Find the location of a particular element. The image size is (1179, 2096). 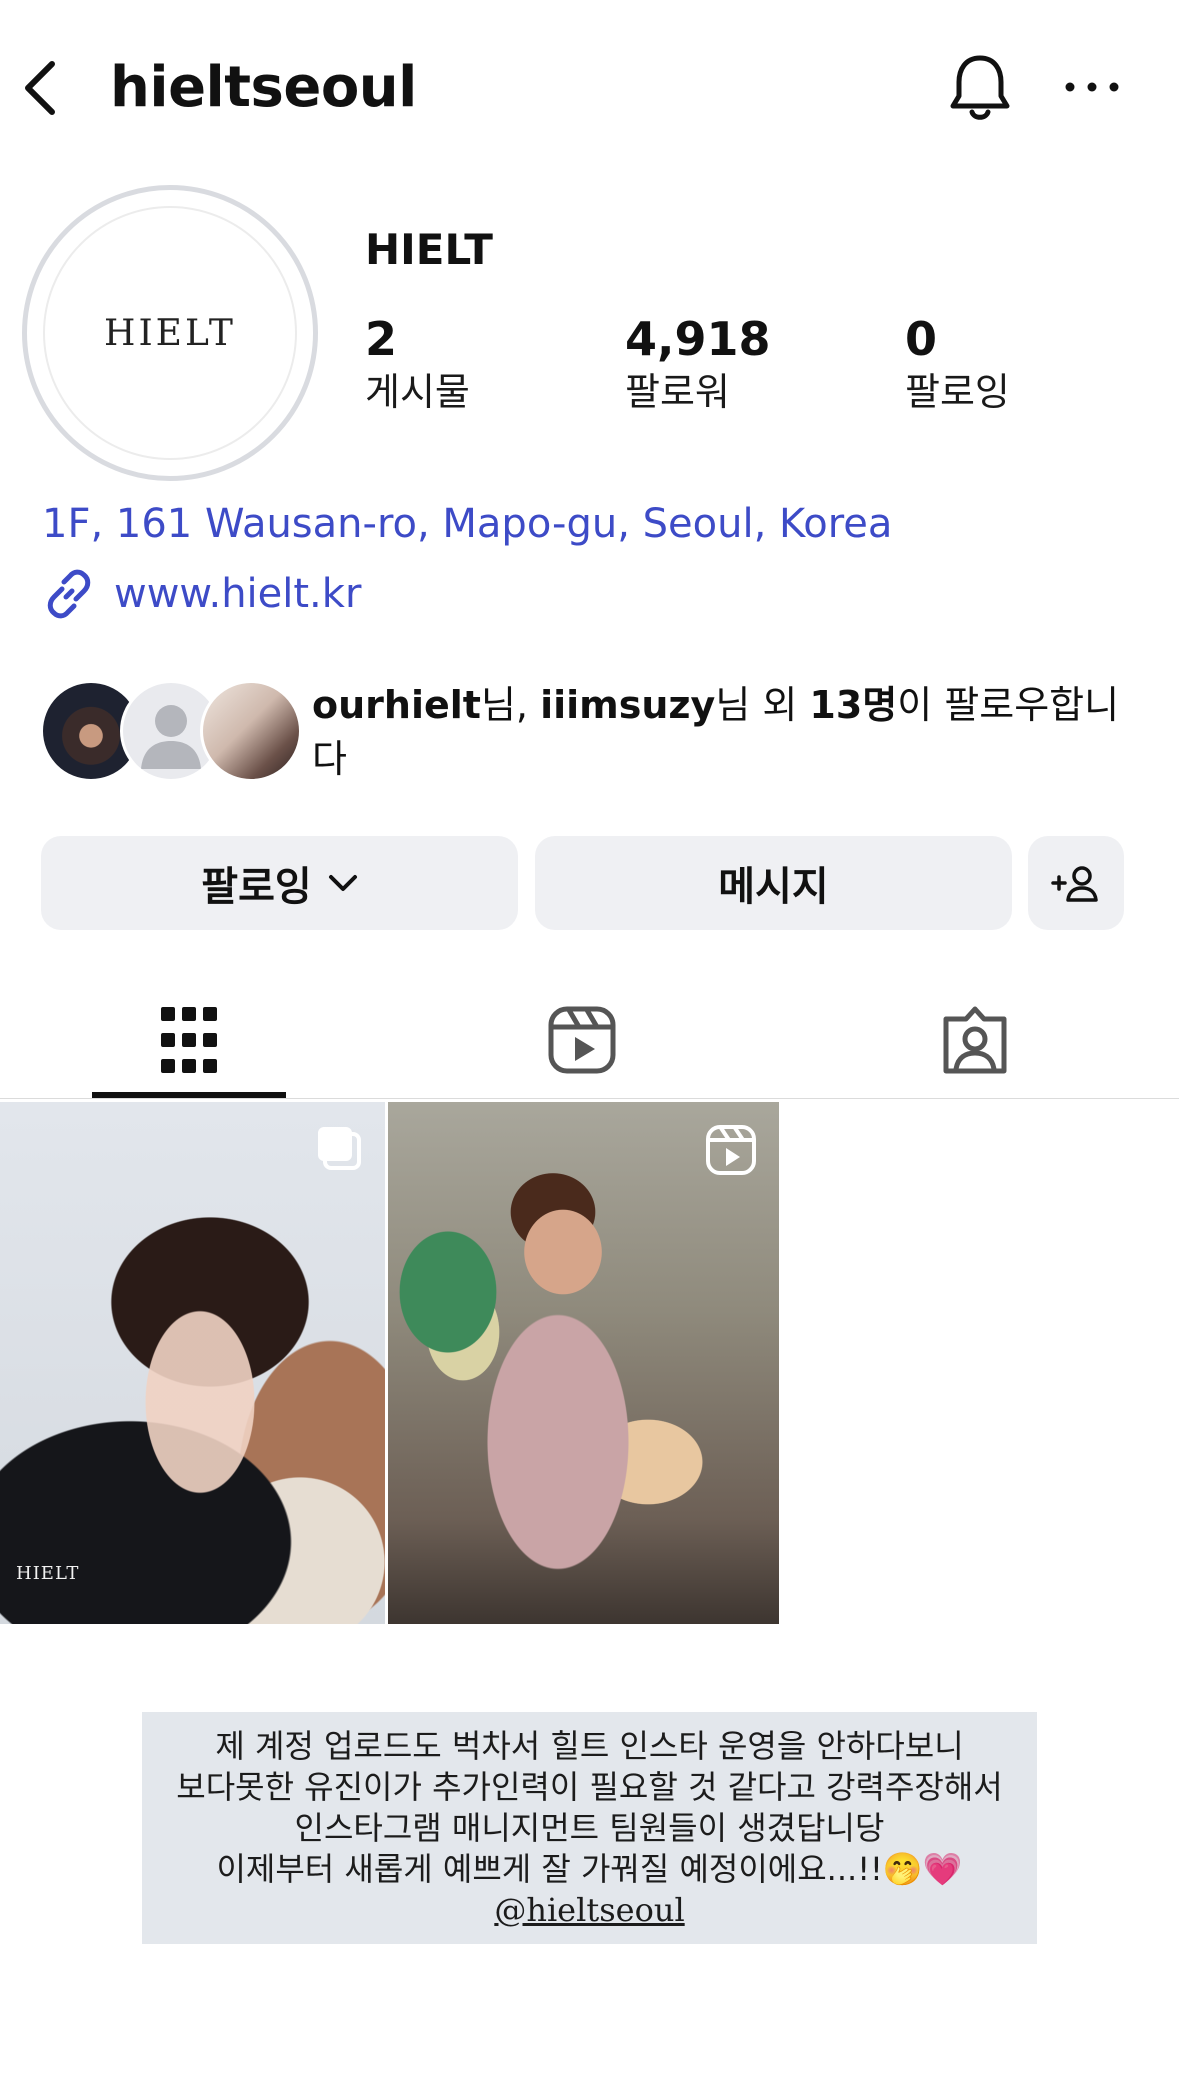

grid-icon is located at coordinates (189, 1040).